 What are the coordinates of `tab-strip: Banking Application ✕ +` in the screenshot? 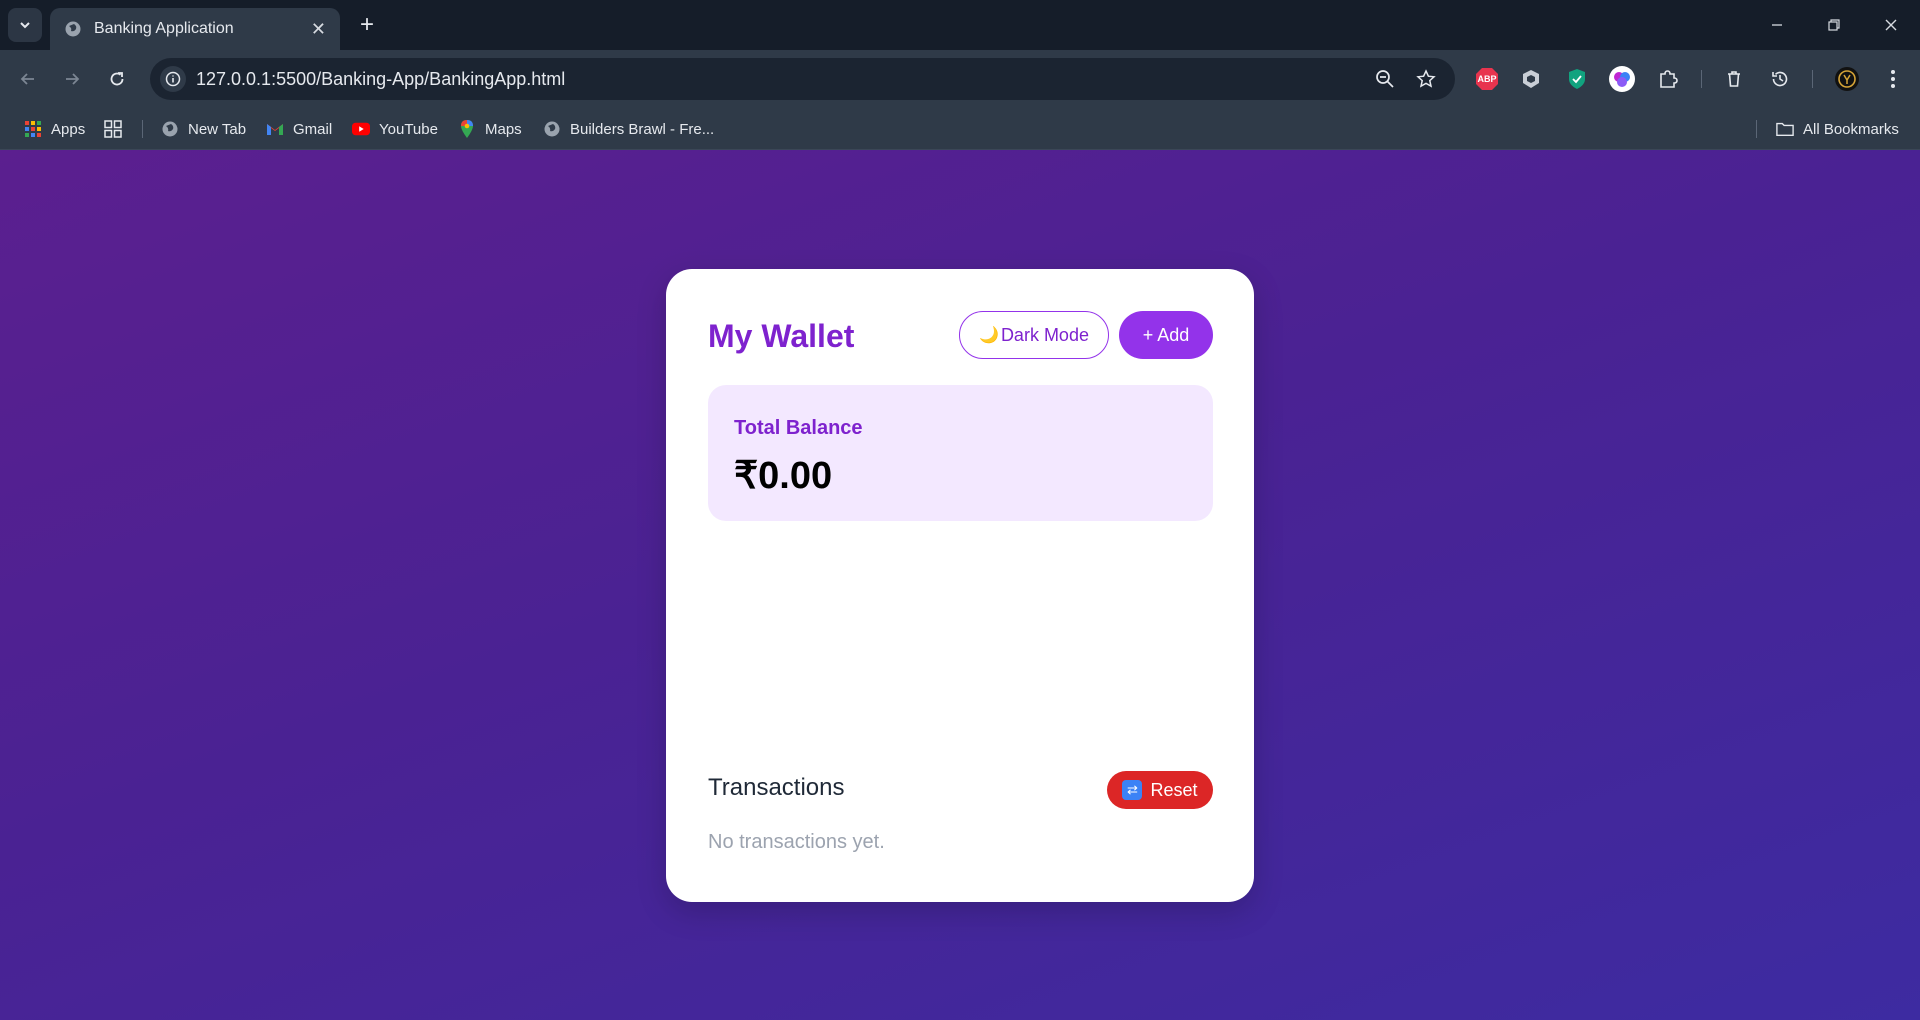 It's located at (960, 25).